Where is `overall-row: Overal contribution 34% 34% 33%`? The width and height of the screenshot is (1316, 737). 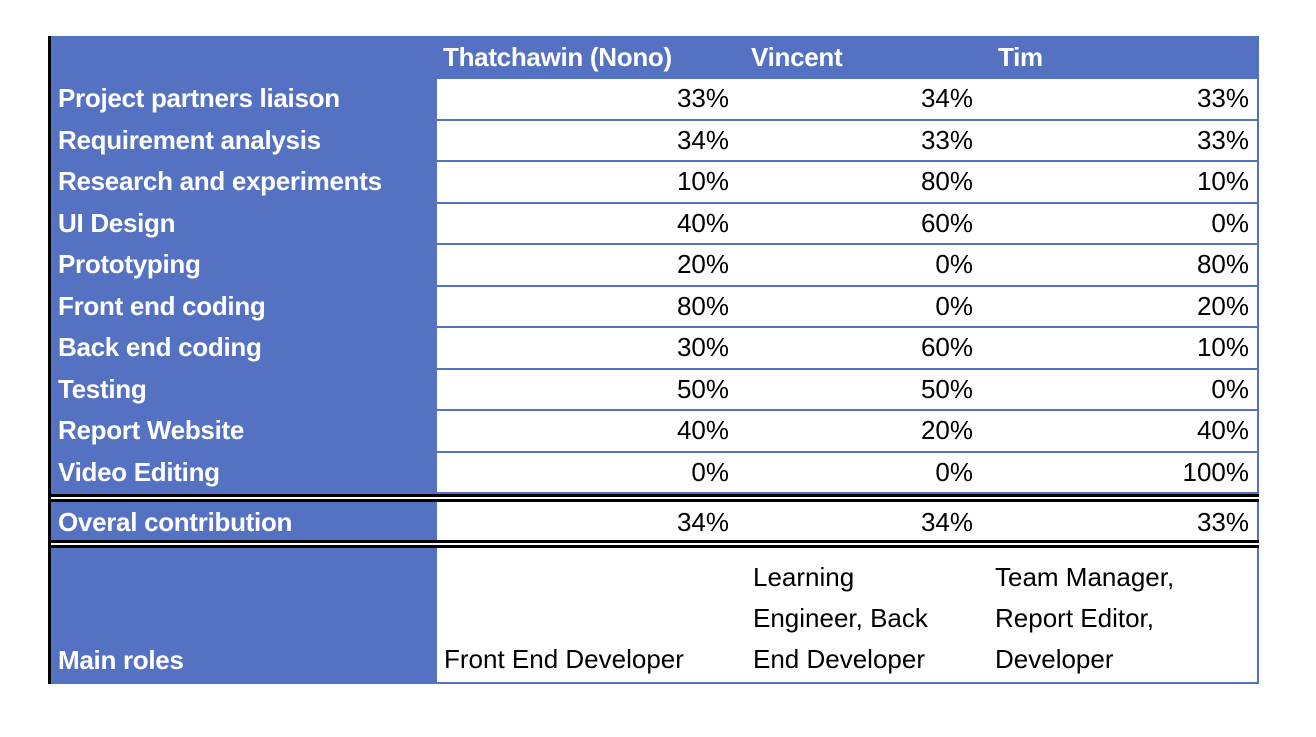 overall-row: Overal contribution 34% 34% 33% is located at coordinates (655, 522).